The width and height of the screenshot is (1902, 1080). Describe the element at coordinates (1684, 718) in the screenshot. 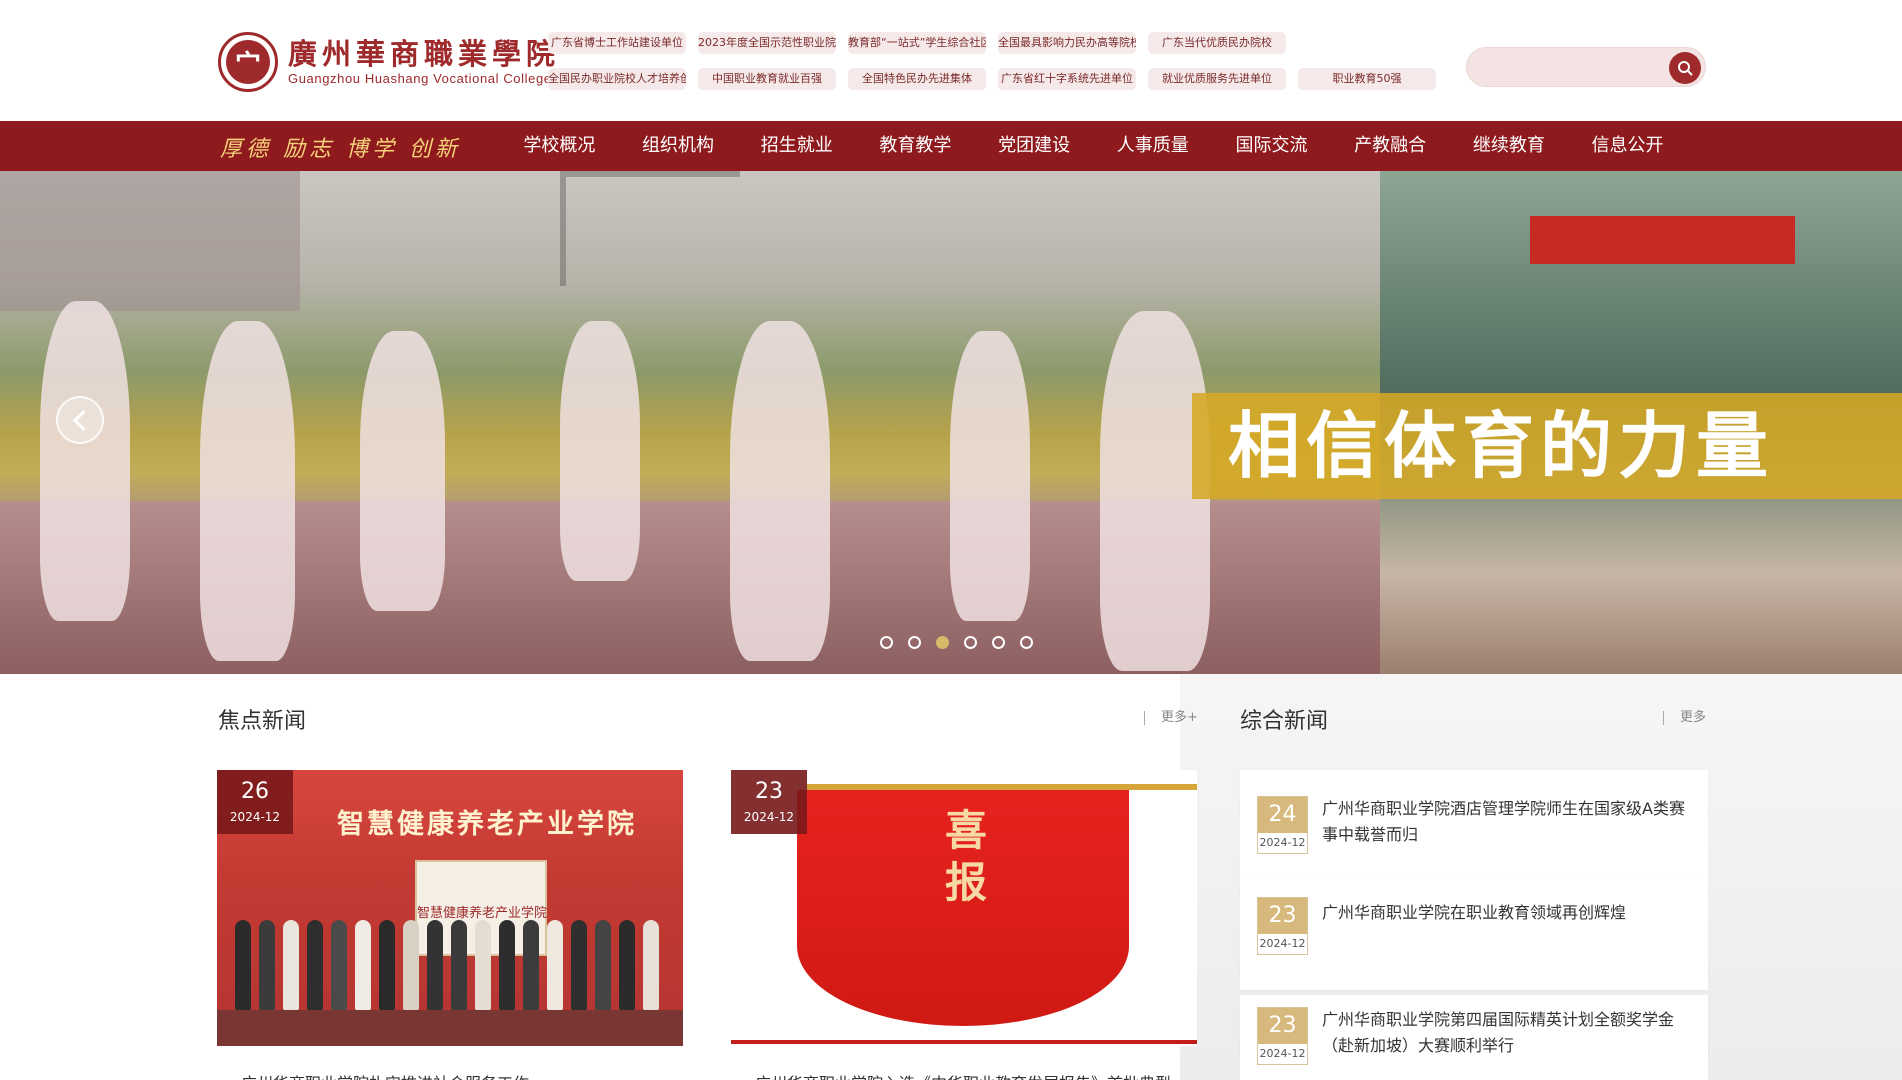

I see `general-news-more-link: 更多` at that location.